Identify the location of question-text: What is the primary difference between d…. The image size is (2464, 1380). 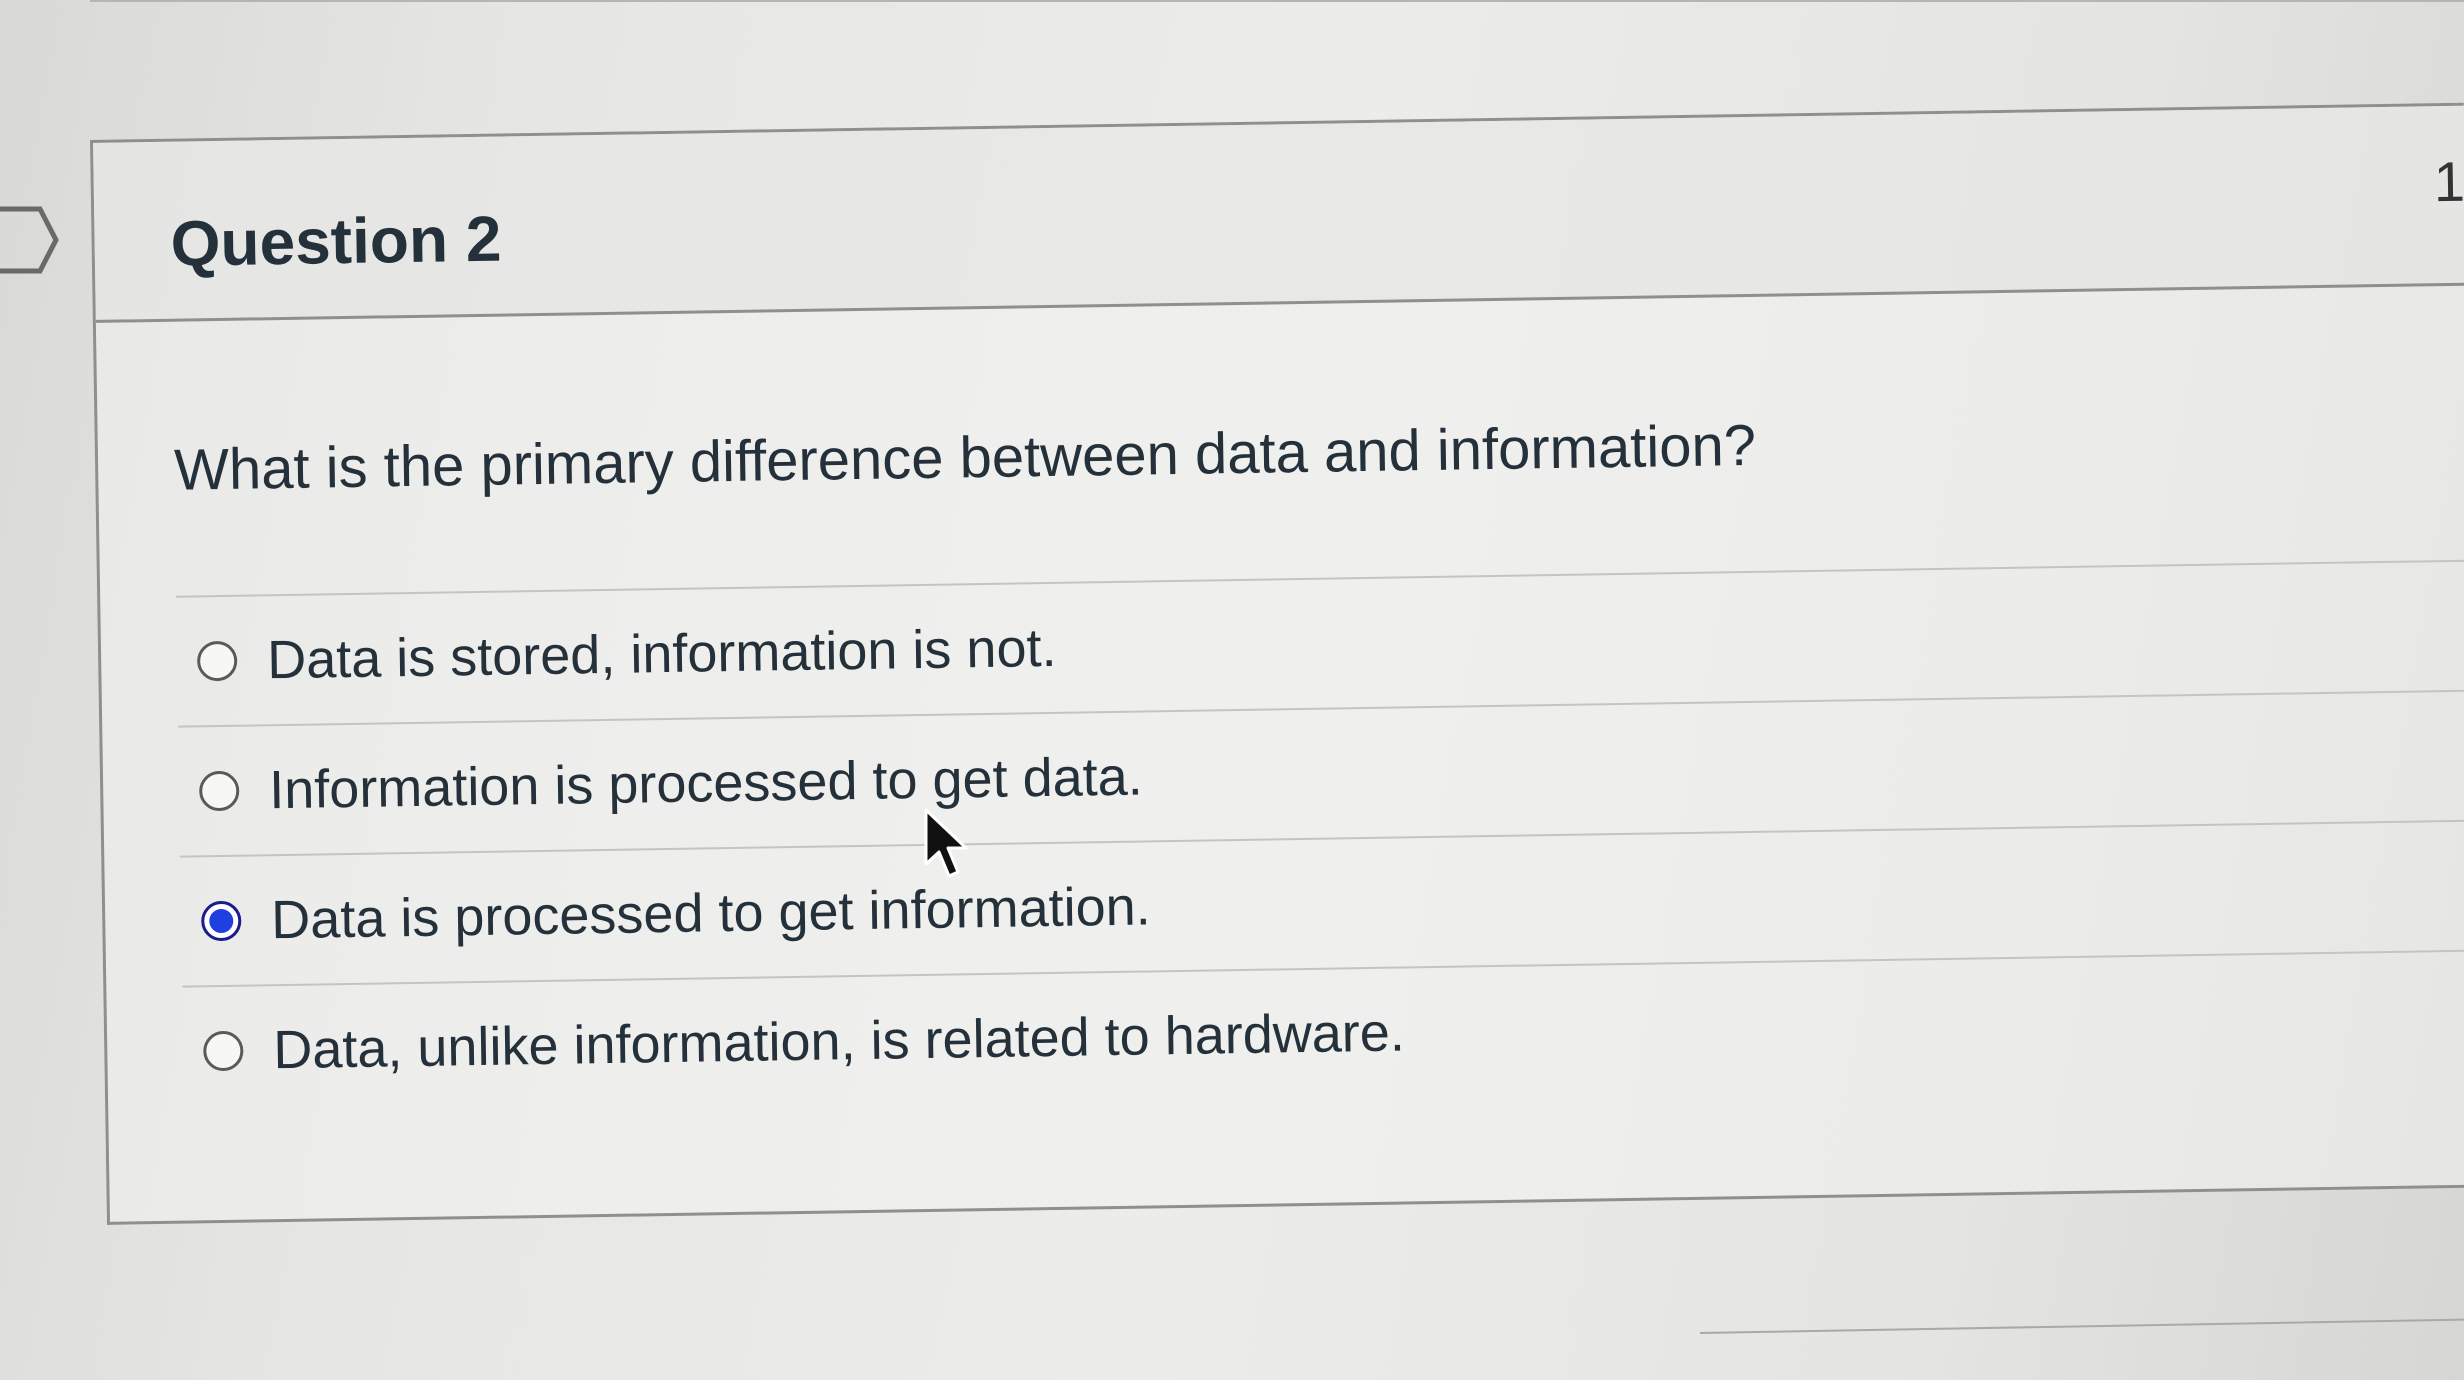
(965, 457).